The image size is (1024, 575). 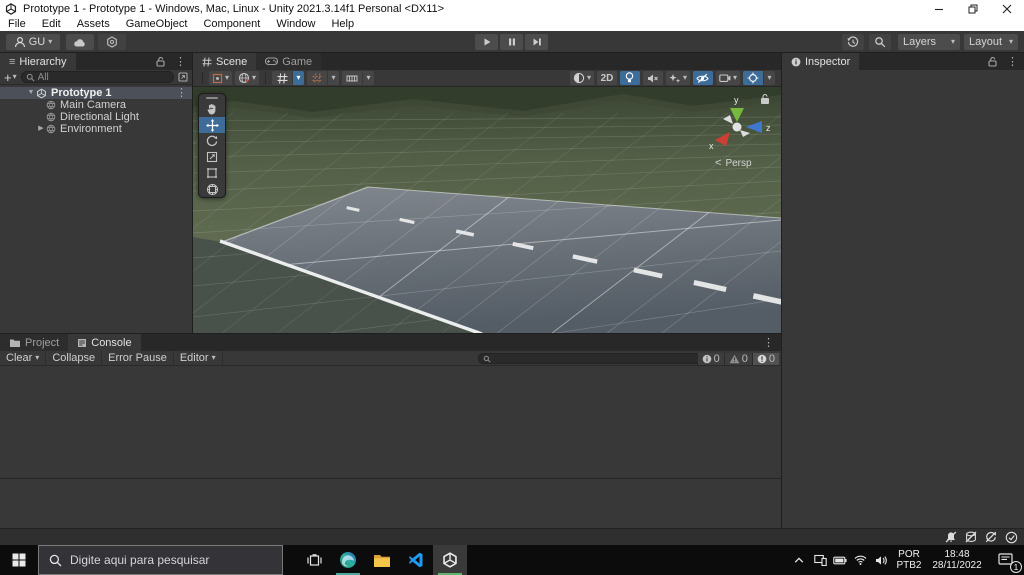 I want to click on hierarchy-search-input, so click(x=103, y=77).